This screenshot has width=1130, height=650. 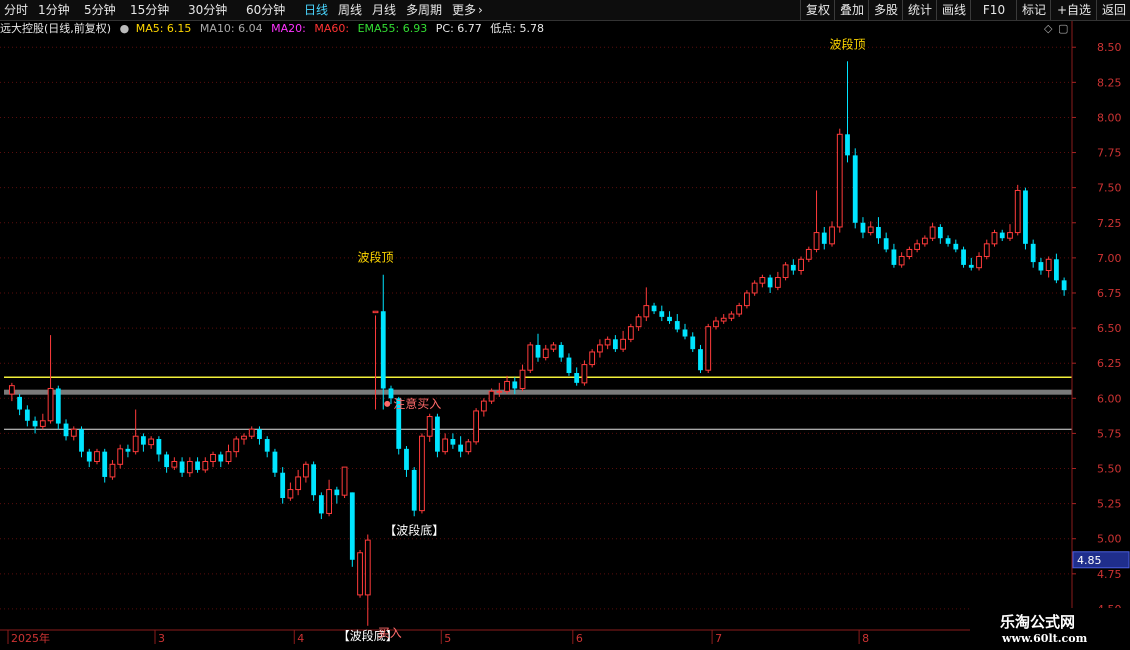 I want to click on toolbar-button-0: 复权, so click(x=817, y=10).